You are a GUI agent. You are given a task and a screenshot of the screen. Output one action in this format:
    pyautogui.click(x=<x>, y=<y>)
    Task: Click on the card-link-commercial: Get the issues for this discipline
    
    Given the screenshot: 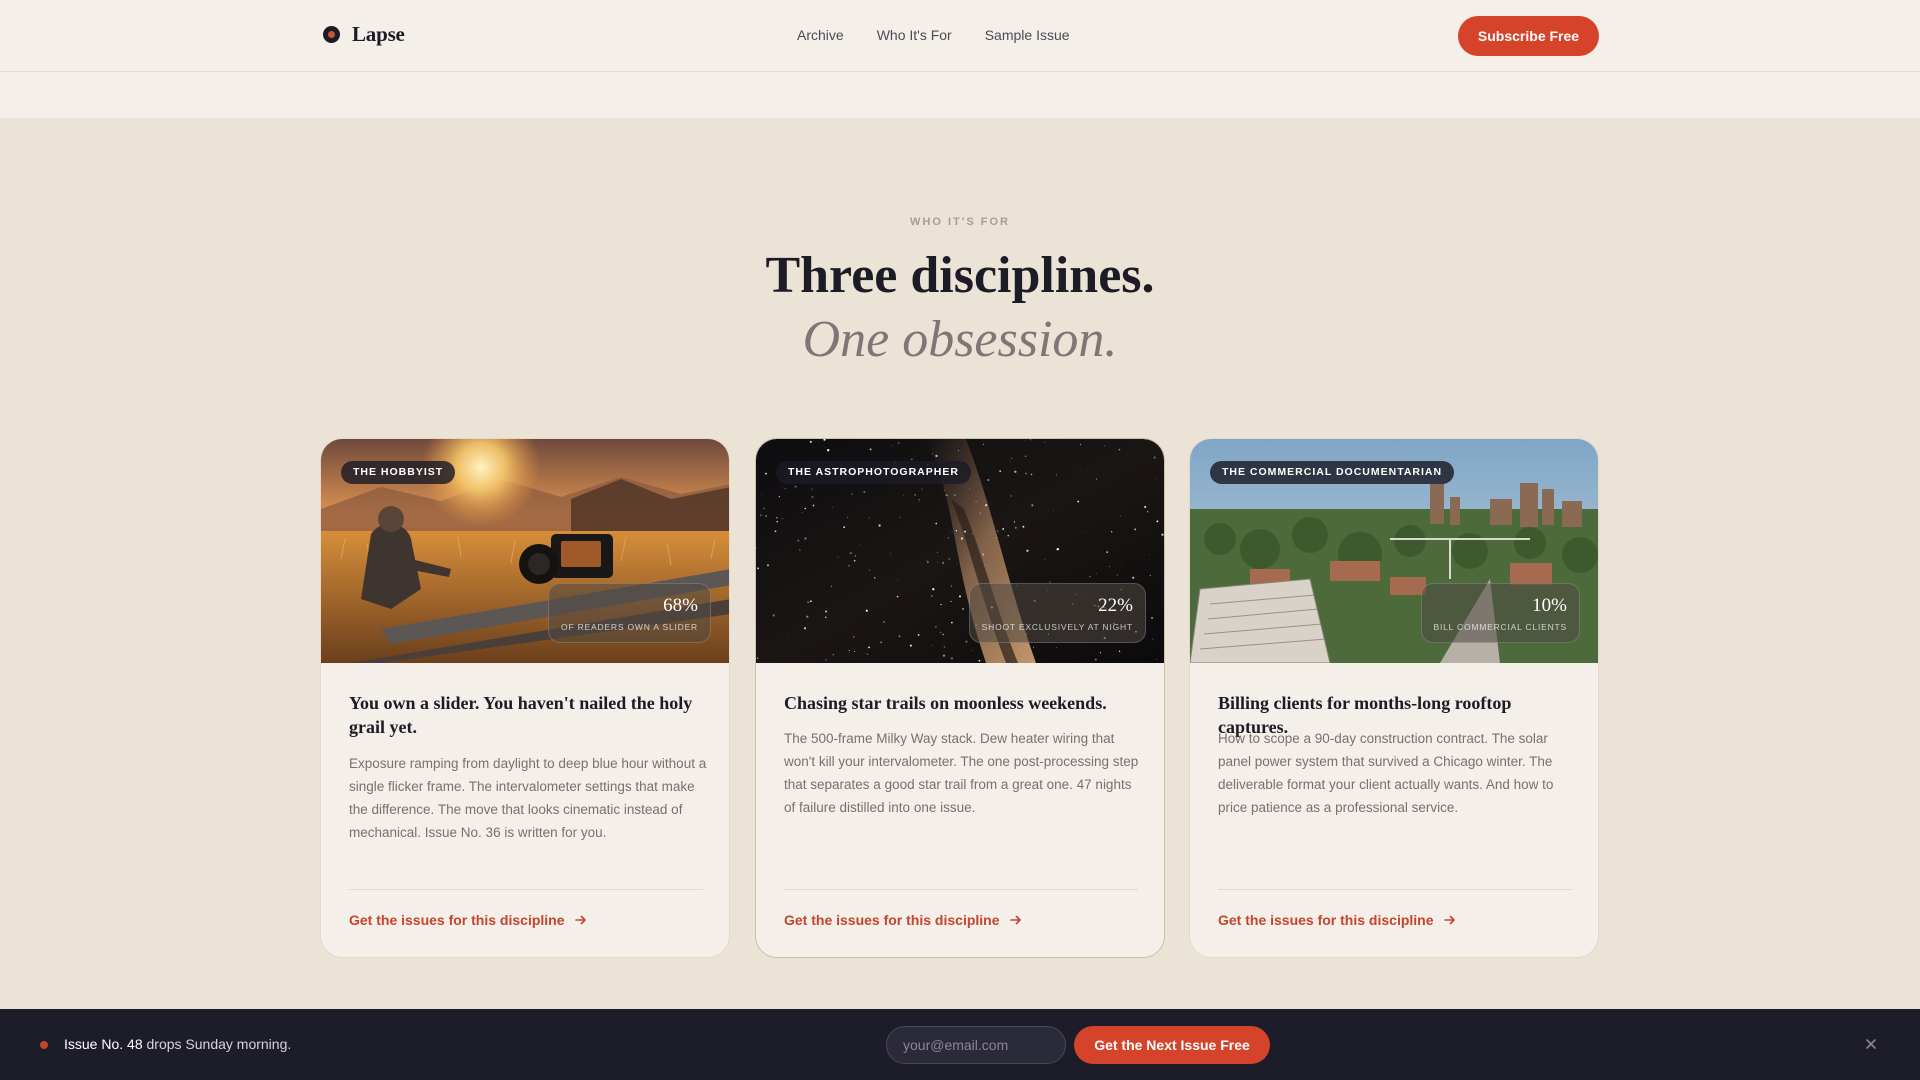 What is the action you would take?
    pyautogui.click(x=1337, y=920)
    